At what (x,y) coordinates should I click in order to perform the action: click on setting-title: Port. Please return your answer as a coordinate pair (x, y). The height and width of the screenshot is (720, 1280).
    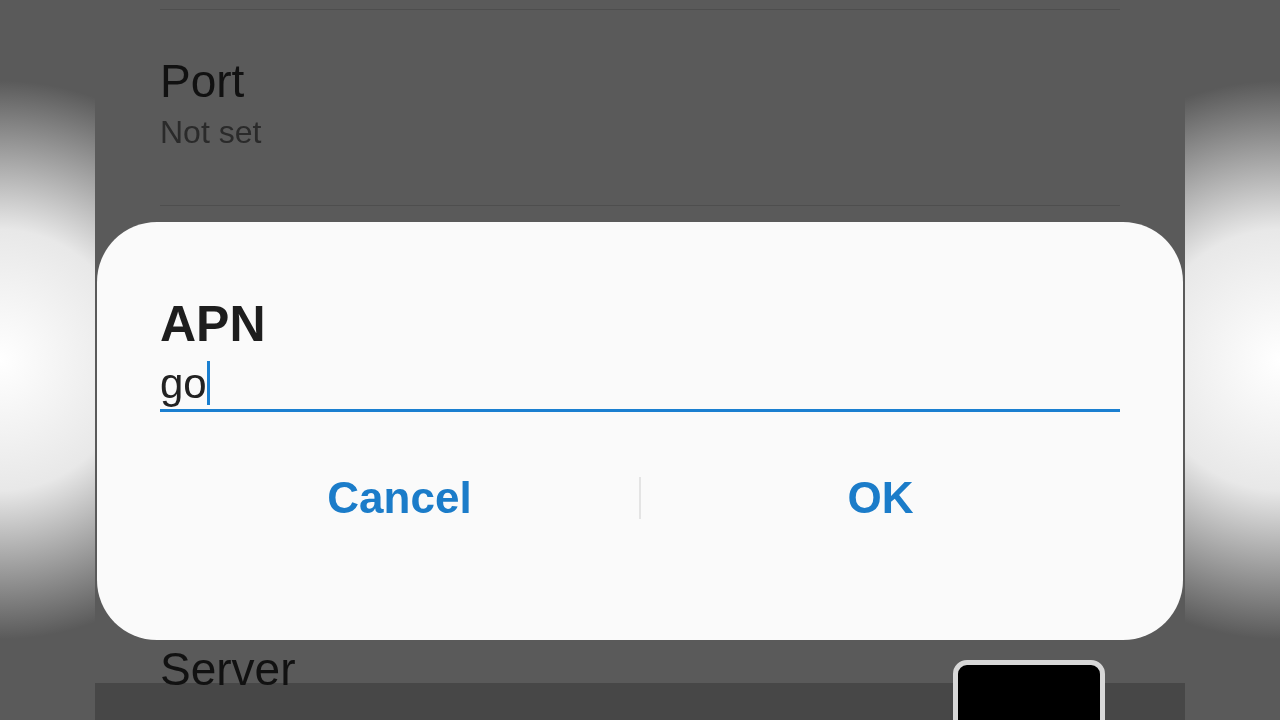
    Looking at the image, I should click on (202, 81).